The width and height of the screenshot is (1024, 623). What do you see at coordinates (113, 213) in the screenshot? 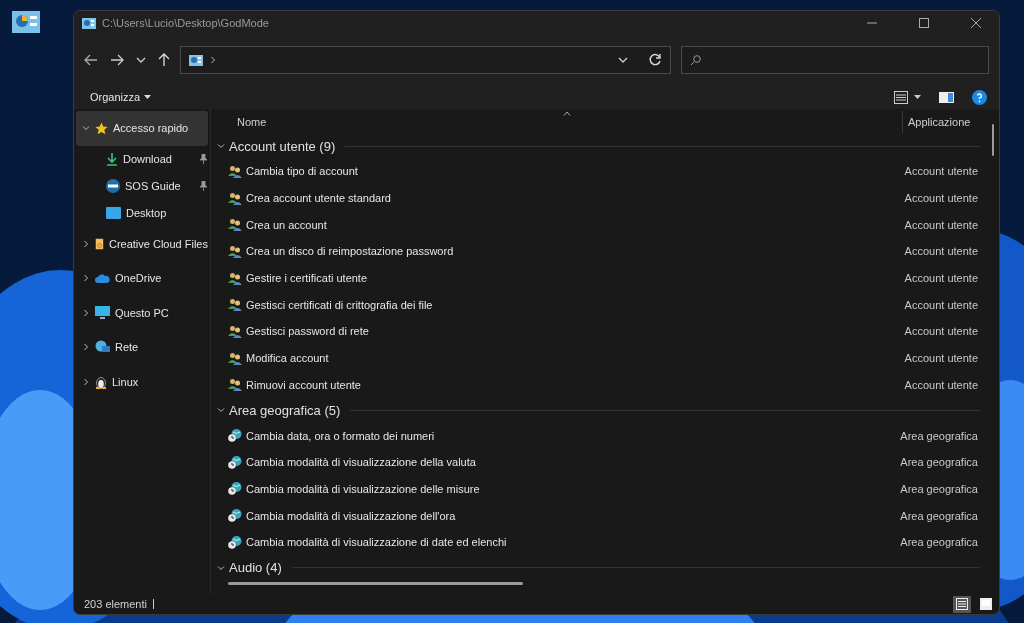
I see `desktop-icon` at bounding box center [113, 213].